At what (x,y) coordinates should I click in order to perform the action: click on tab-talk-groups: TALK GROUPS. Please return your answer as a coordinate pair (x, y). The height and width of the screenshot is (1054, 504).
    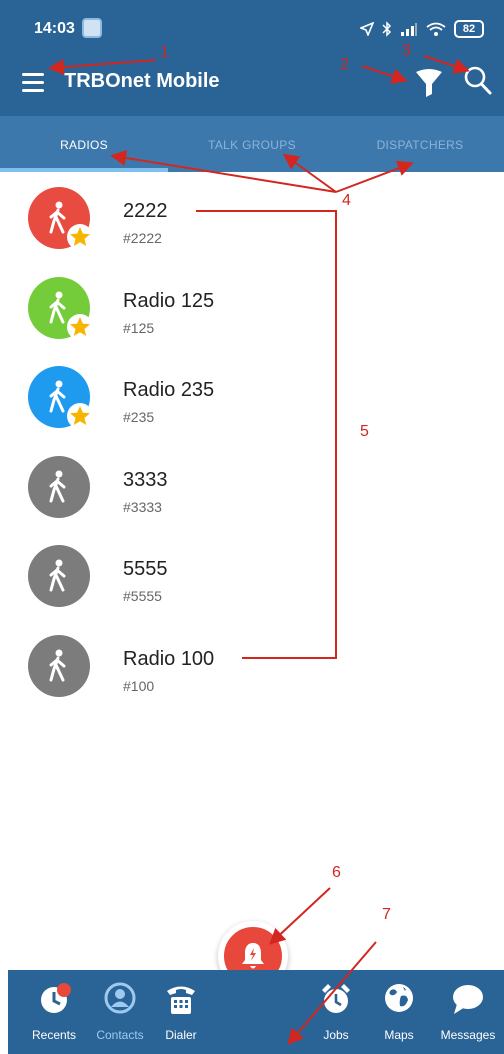
    Looking at the image, I should click on (252, 144).